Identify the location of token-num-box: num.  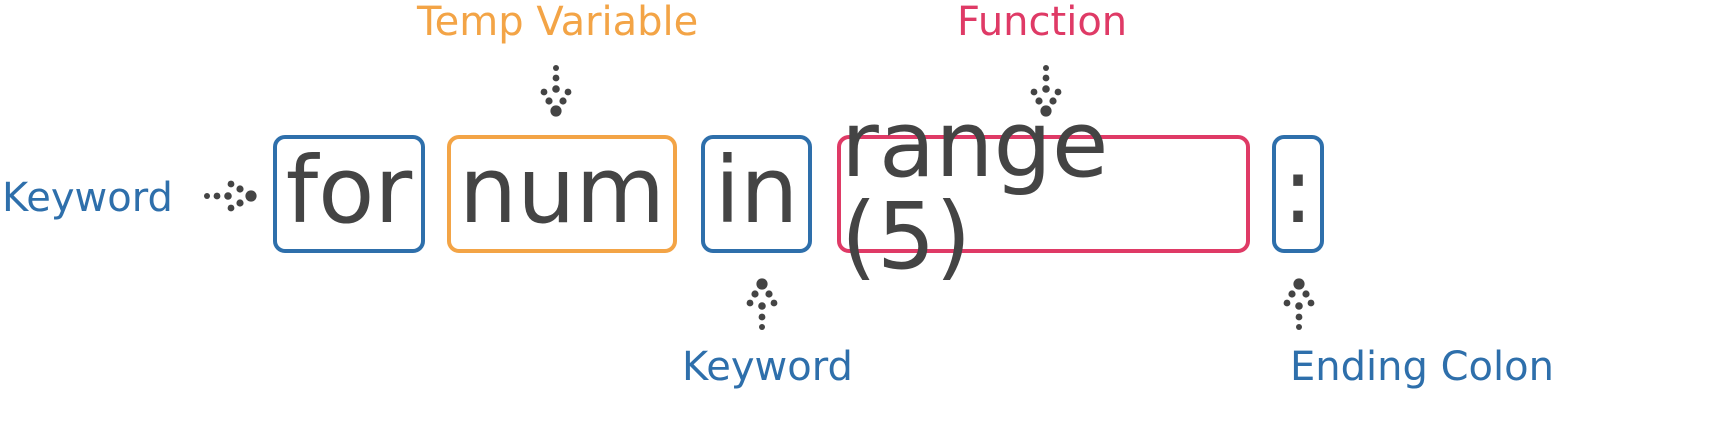
(562, 194).